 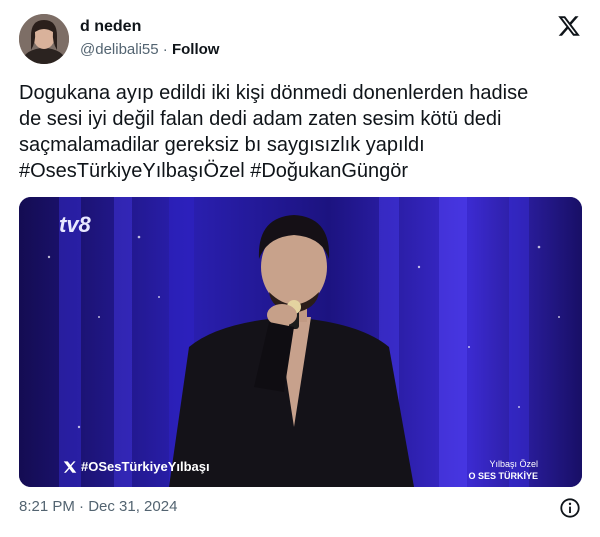 I want to click on x-logo-small-icon, so click(x=70, y=466).